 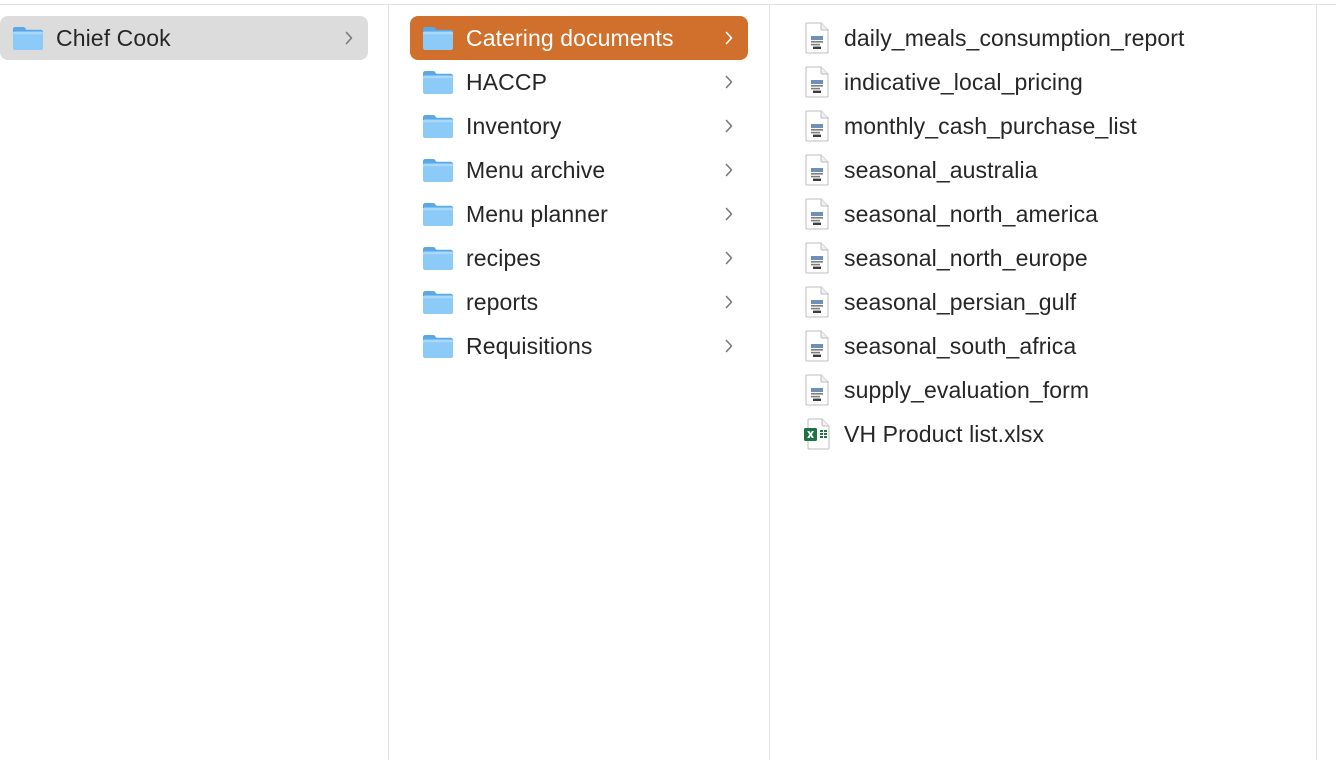 I want to click on folder-row-menu-archive: Menu archive, so click(x=579, y=170).